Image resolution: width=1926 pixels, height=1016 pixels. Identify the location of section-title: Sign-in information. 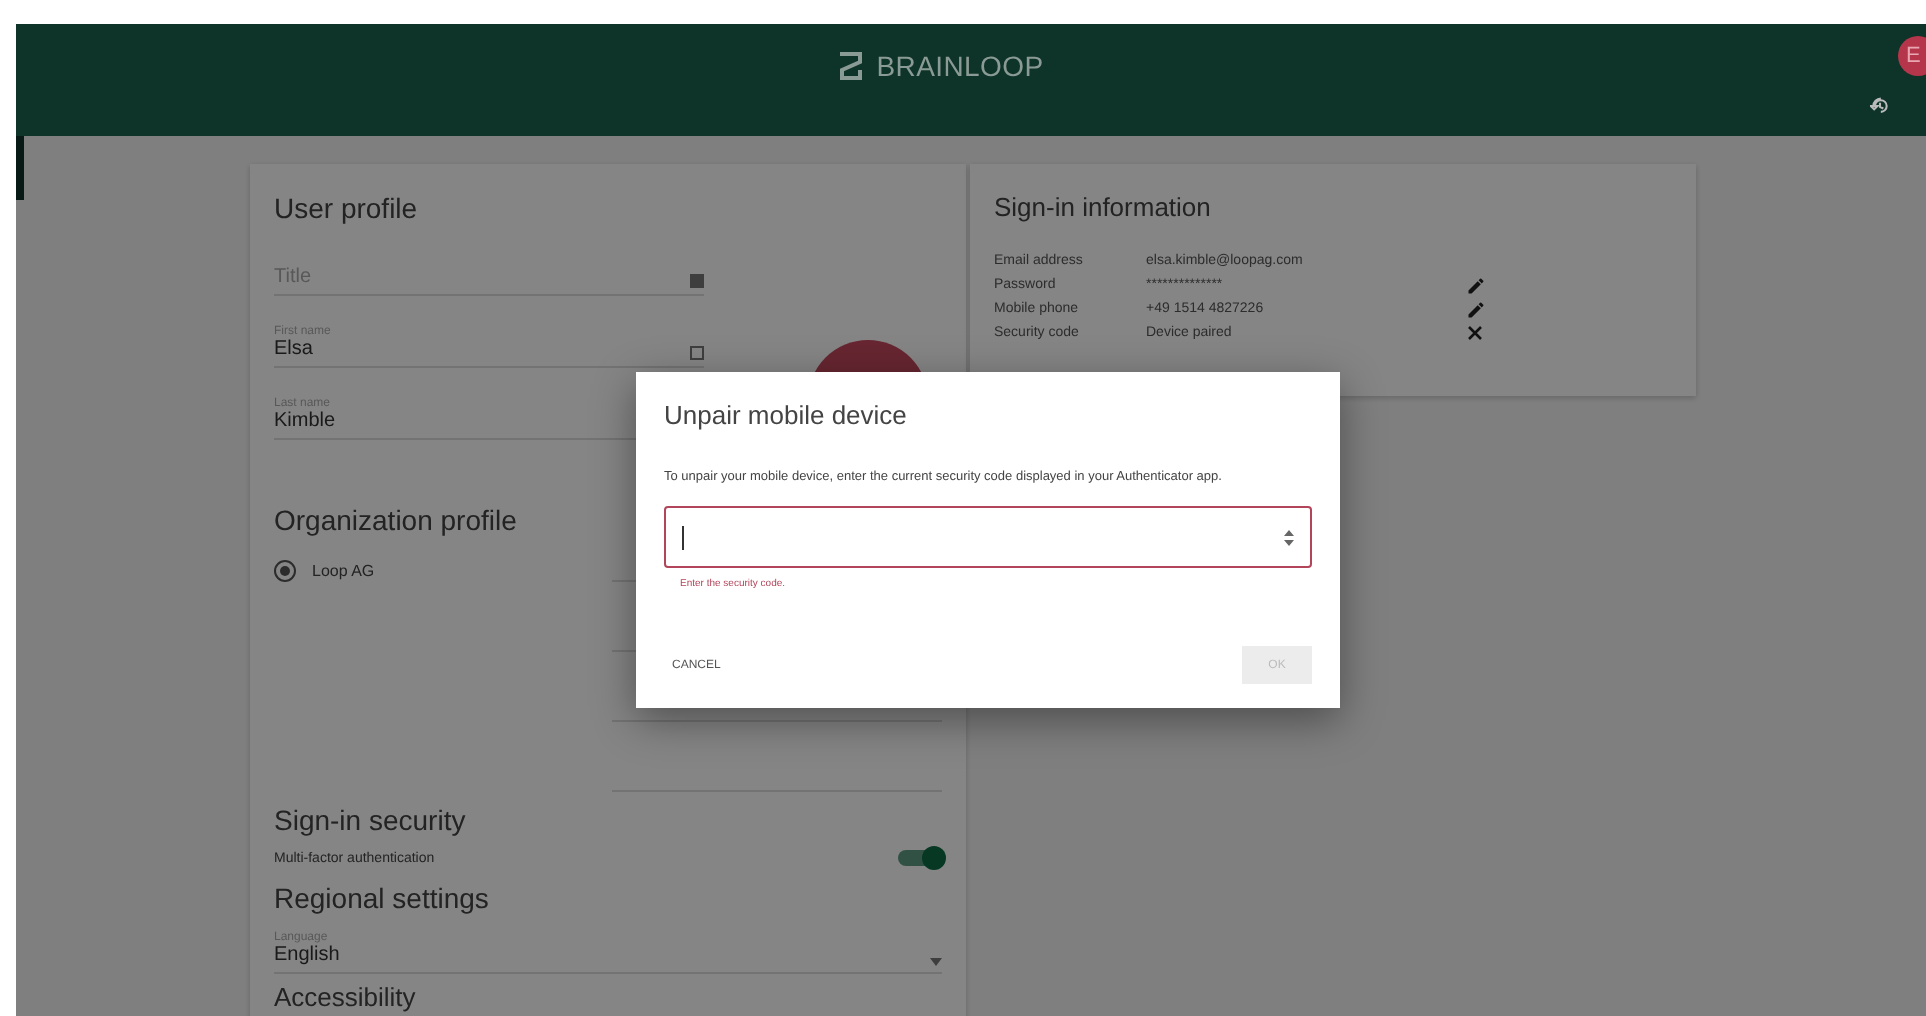
(1103, 207).